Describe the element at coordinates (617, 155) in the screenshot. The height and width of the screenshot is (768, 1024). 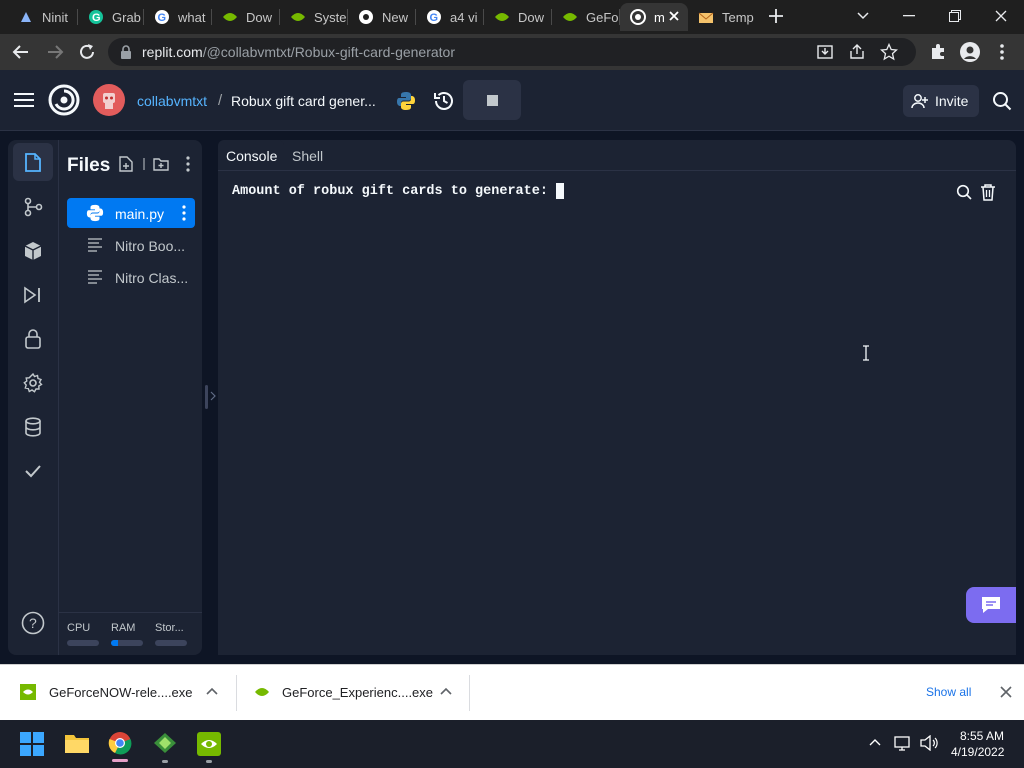
I see `console-tab-strip: Console Shell` at that location.